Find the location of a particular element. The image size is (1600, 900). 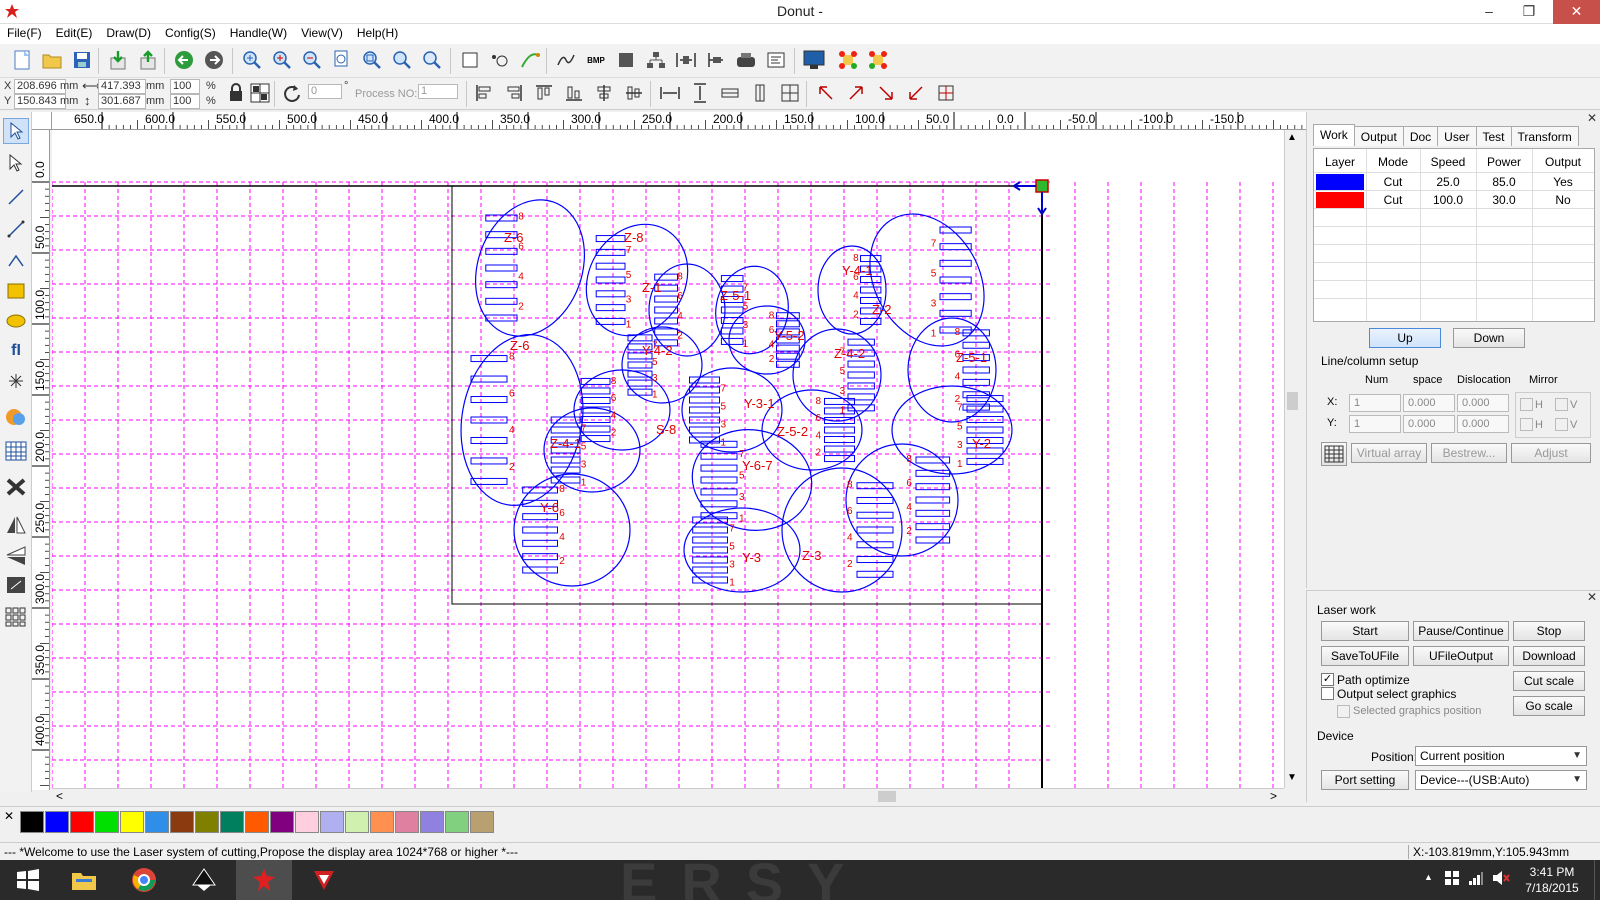

pause-continue-button: Pause/Continue is located at coordinates (1461, 631).